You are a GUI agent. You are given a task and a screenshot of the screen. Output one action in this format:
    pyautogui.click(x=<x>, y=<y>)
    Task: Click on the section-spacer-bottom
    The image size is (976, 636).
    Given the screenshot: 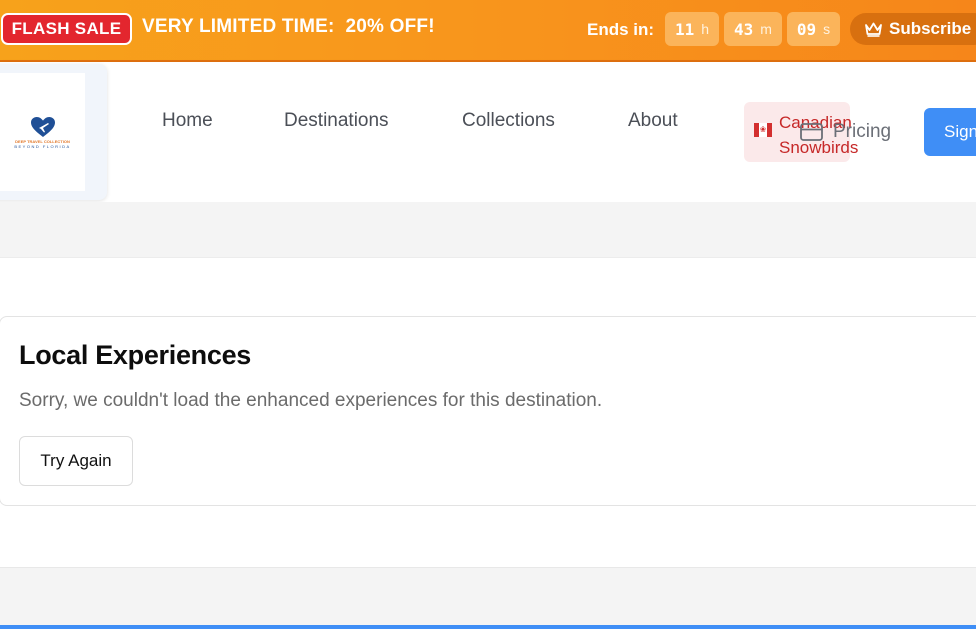 What is the action you would take?
    pyautogui.click(x=488, y=596)
    